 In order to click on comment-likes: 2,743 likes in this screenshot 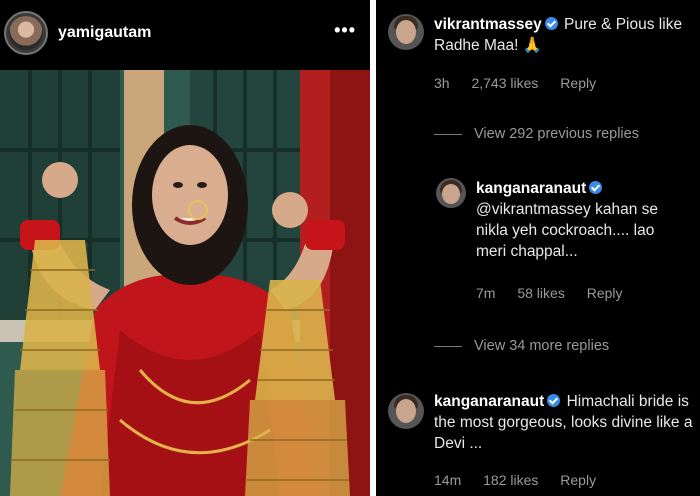, I will do `click(504, 83)`.